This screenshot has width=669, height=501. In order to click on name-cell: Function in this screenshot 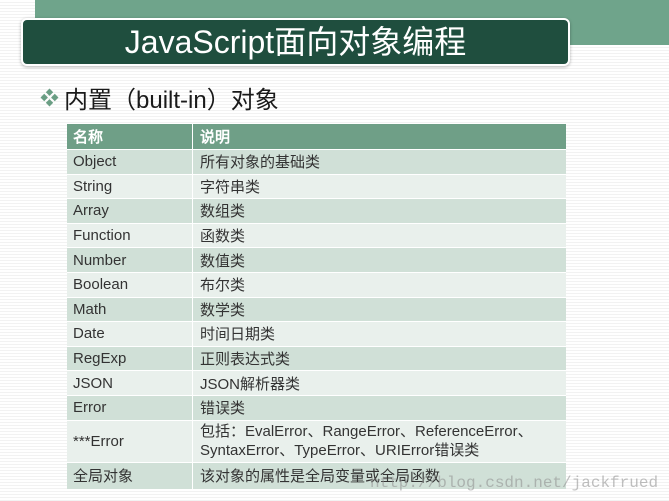, I will do `click(130, 235)`.